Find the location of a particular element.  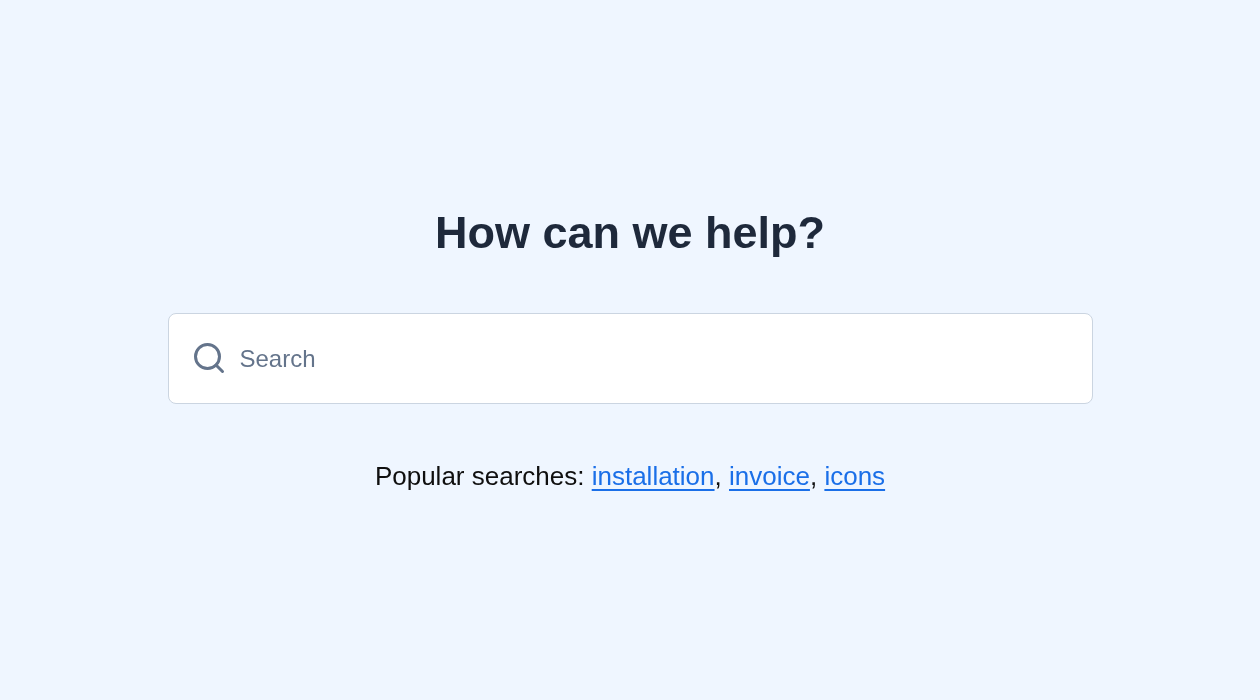

search-link: invoice is located at coordinates (769, 476).